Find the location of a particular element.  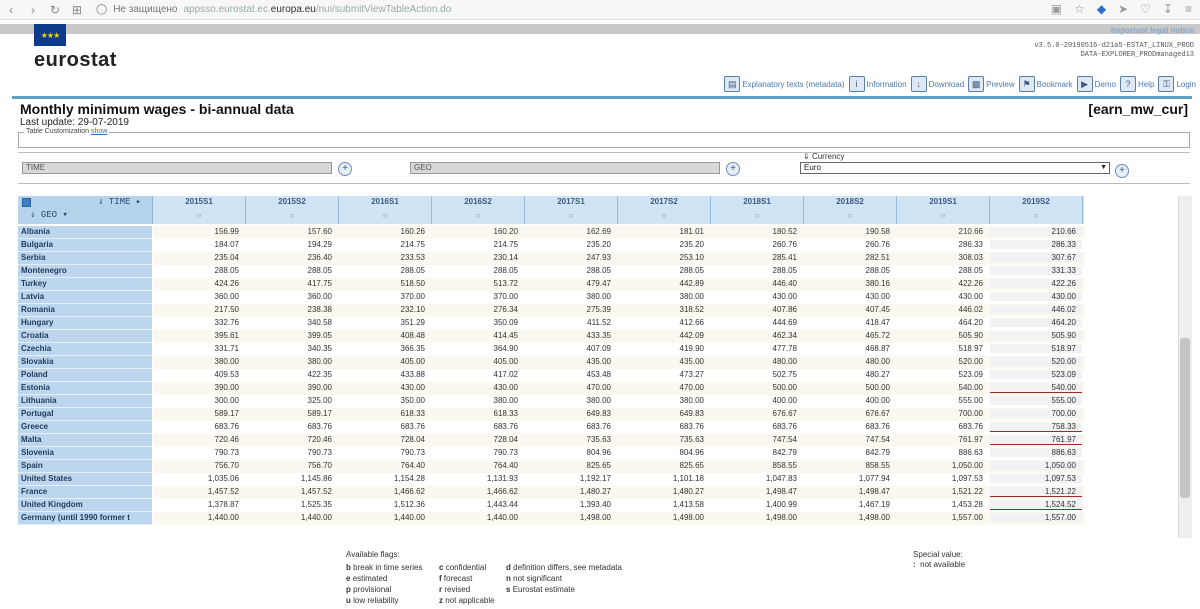

table-cell: 235.20 is located at coordinates (691, 244).